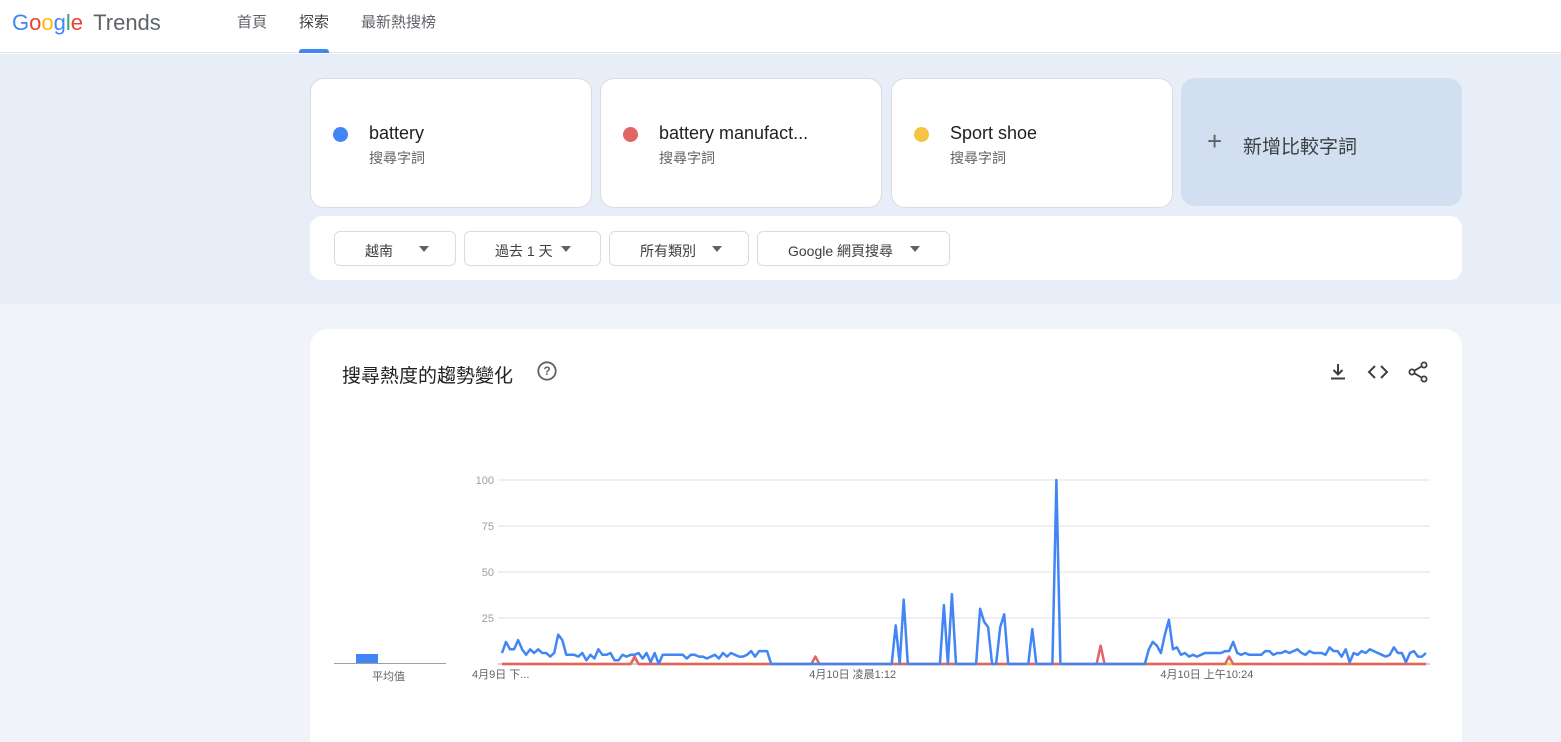  What do you see at coordinates (390, 663) in the screenshot?
I see `average-axis` at bounding box center [390, 663].